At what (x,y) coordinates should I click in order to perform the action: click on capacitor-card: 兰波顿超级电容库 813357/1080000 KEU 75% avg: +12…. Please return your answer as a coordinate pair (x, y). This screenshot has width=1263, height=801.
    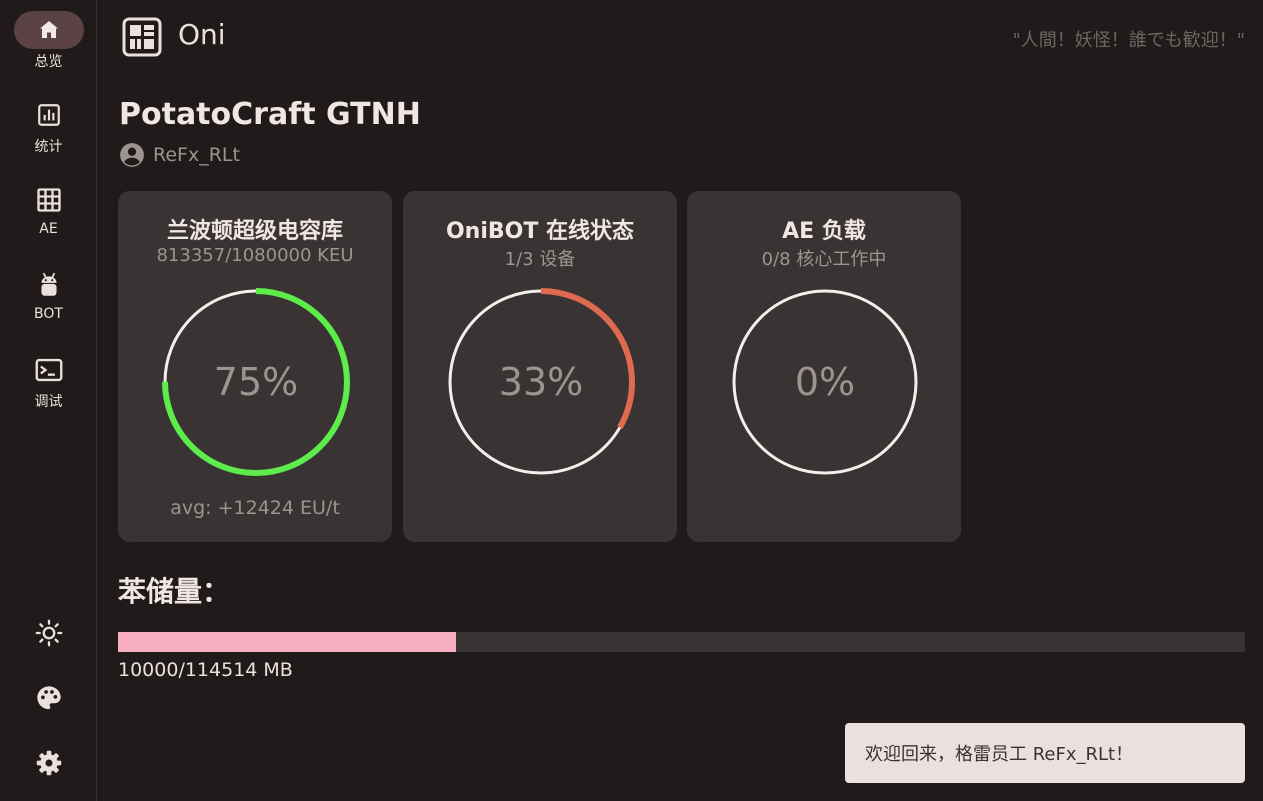
    Looking at the image, I should click on (255, 366).